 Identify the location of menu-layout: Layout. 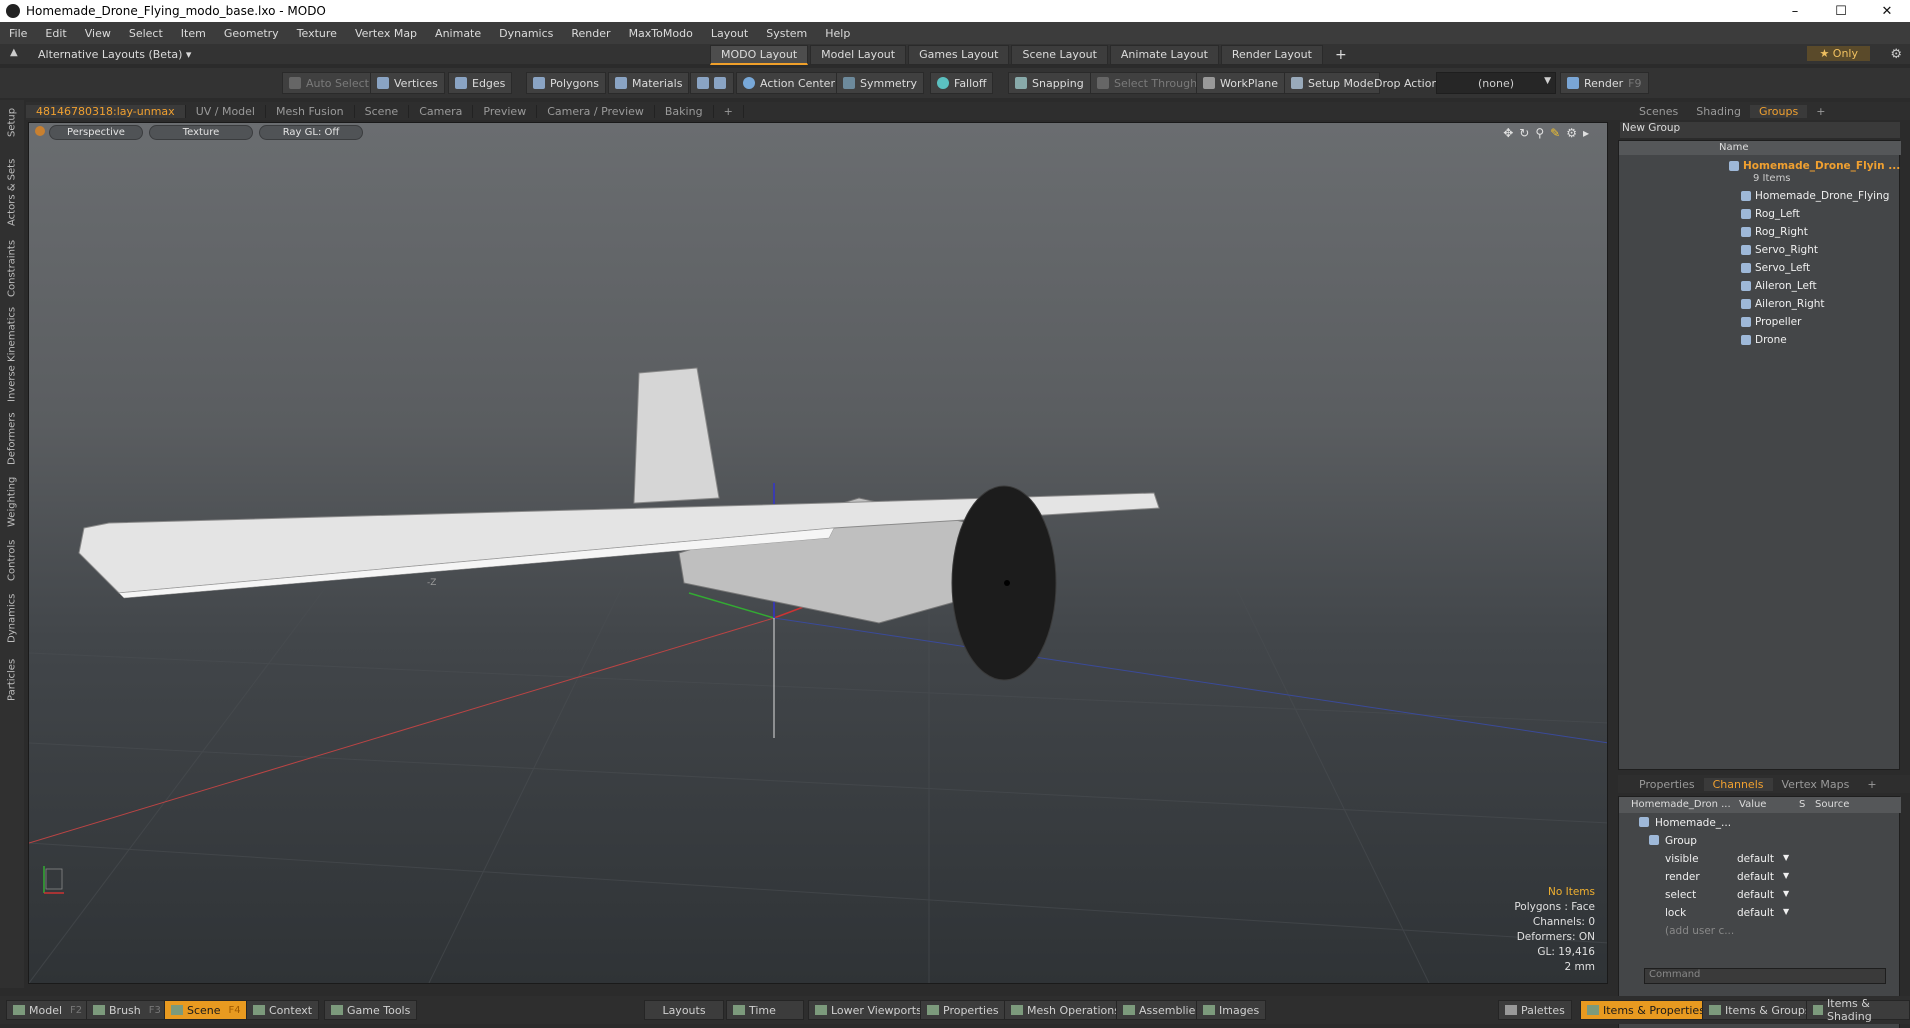
(729, 33).